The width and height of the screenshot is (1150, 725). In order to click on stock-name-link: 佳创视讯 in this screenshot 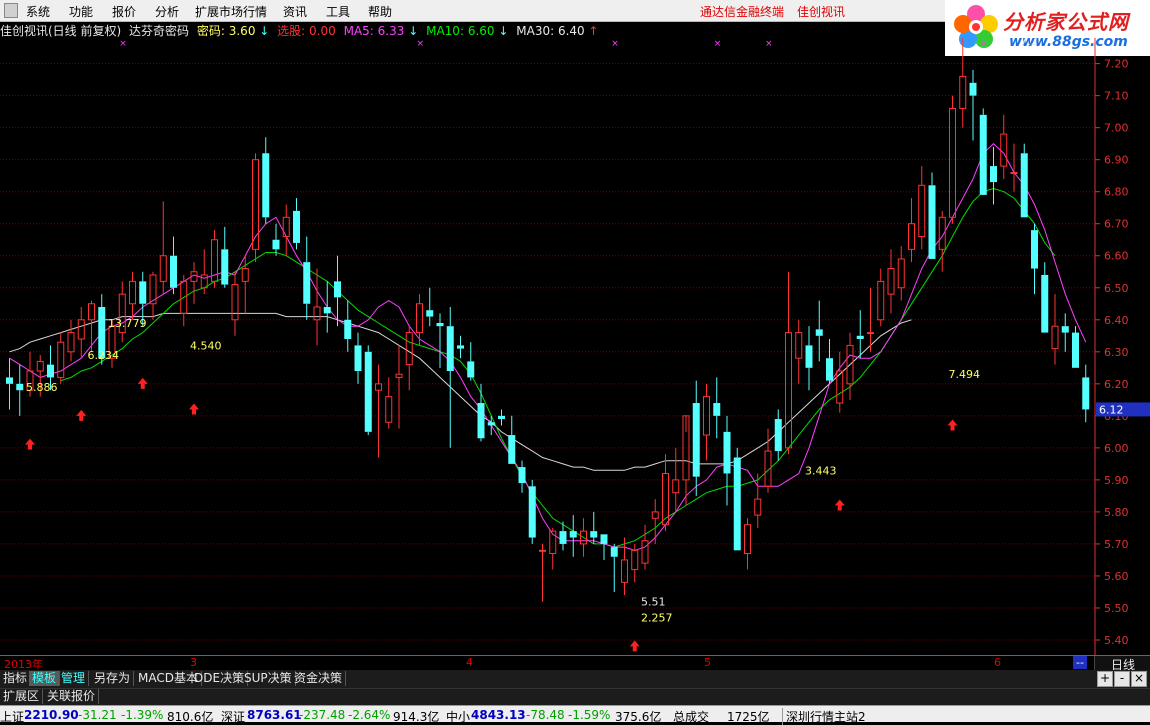, I will do `click(821, 11)`.